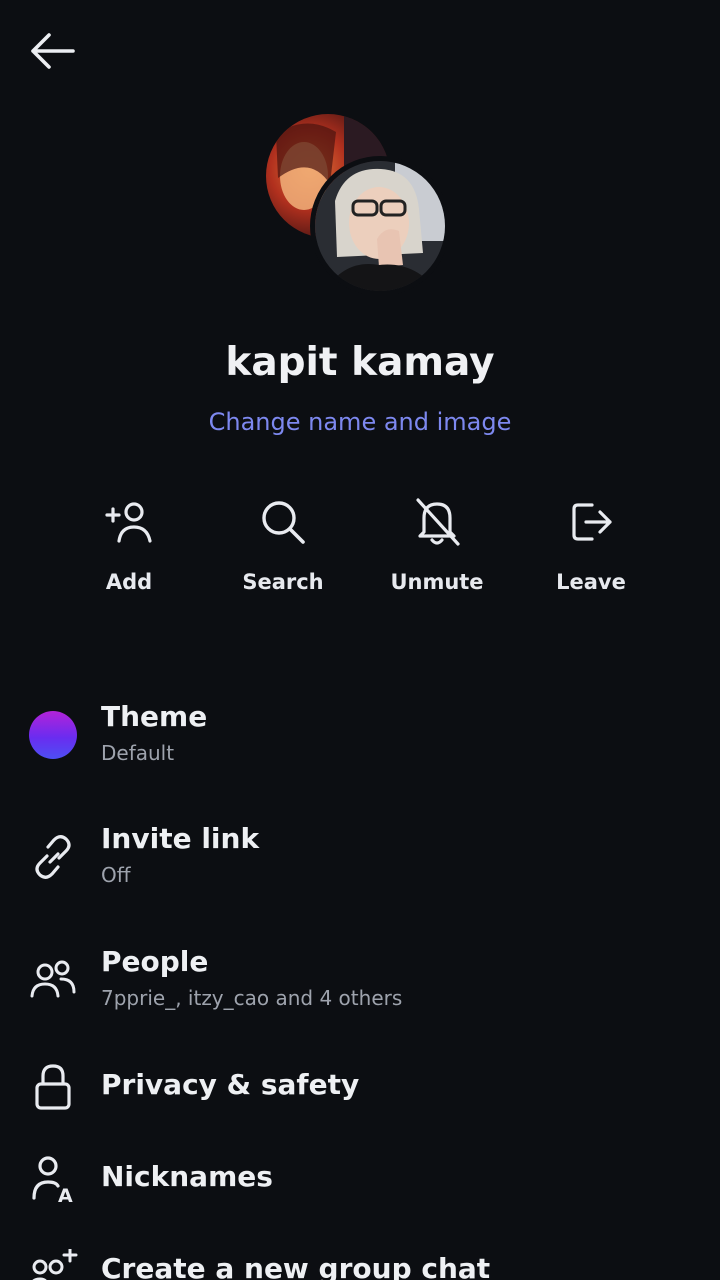 This screenshot has width=720, height=1280. I want to click on new-group-icon, so click(53, 1262).